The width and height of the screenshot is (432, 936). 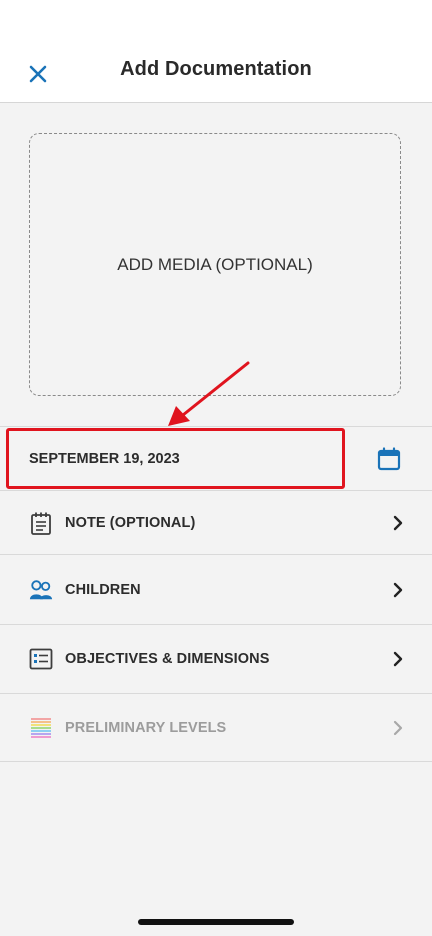 What do you see at coordinates (130, 522) in the screenshot?
I see `note-label: NOTE (OPTIONAL)` at bounding box center [130, 522].